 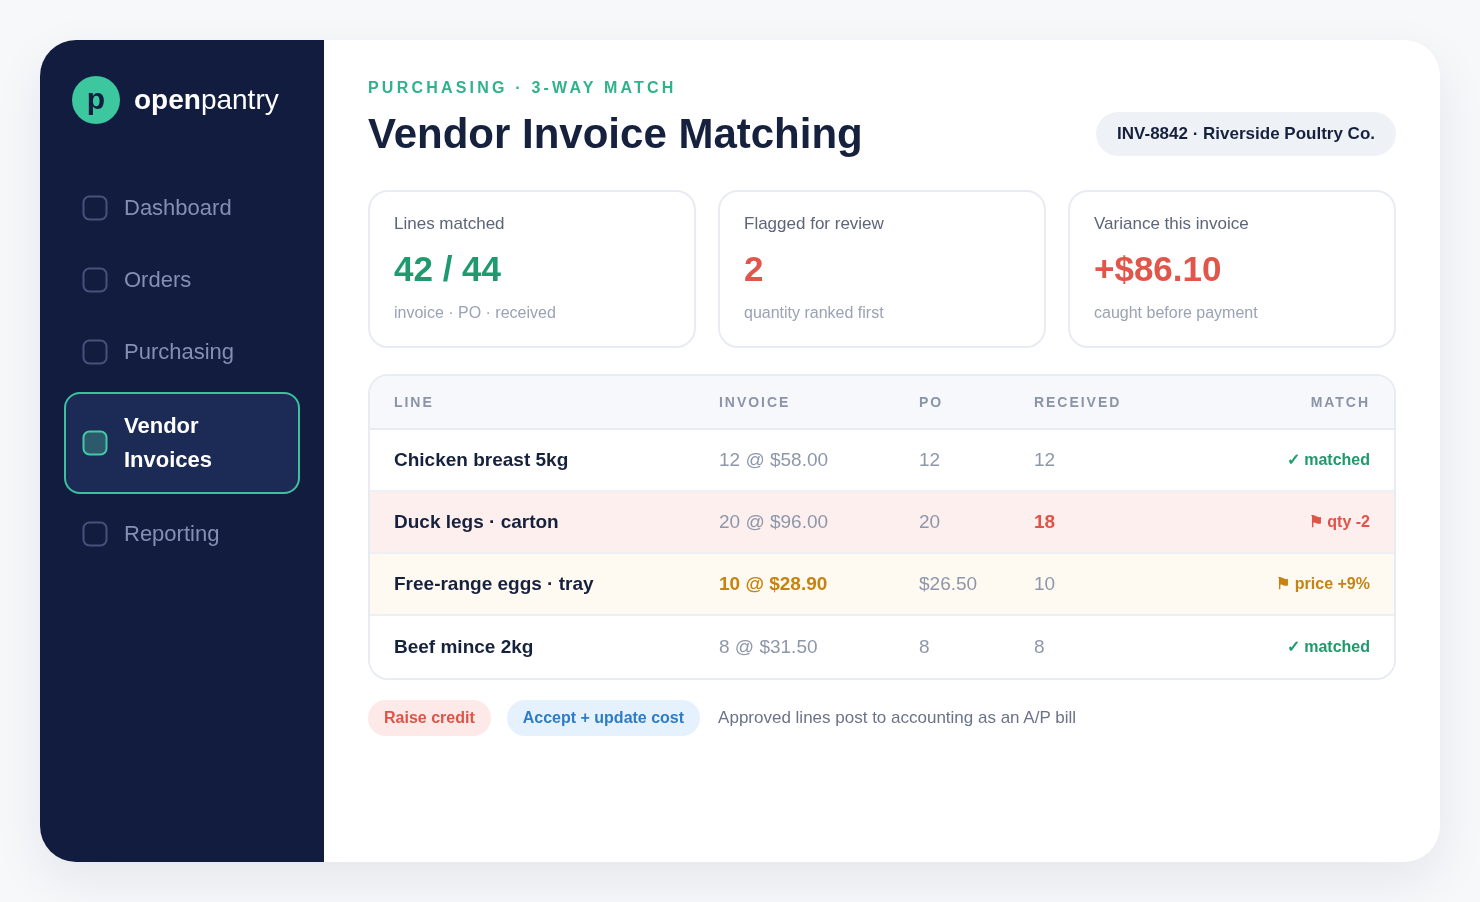 What do you see at coordinates (814, 313) in the screenshot?
I see `stat-caption: quantity ranked first` at bounding box center [814, 313].